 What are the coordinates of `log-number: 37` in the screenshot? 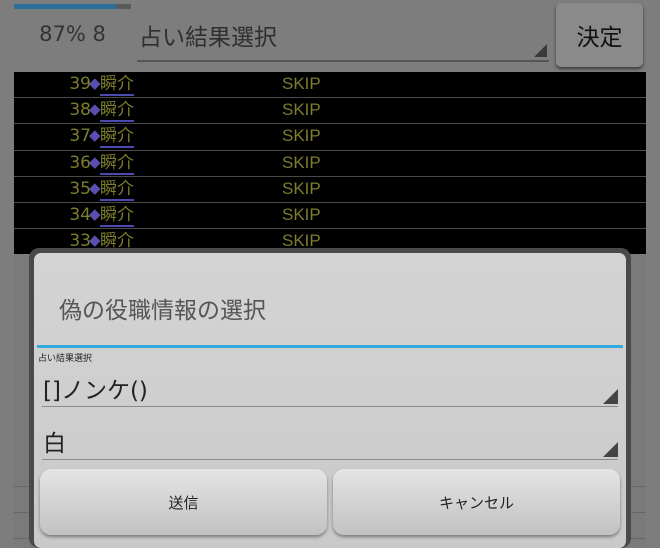 It's located at (80, 136).